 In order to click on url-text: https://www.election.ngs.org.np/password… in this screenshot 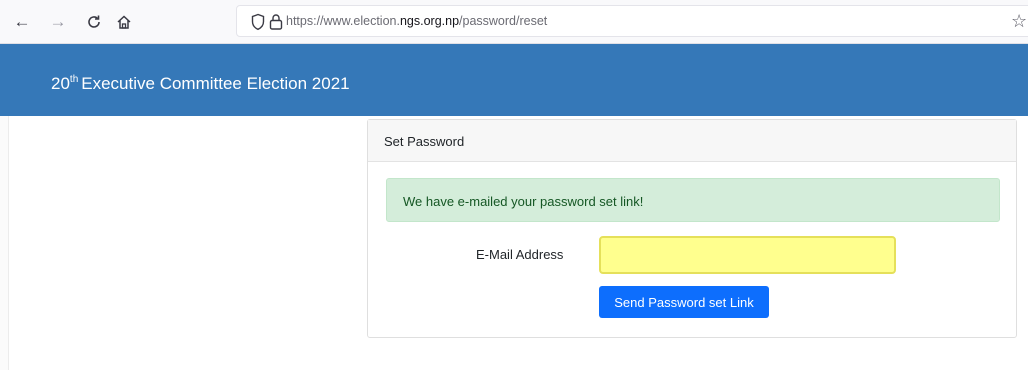, I will do `click(416, 21)`.